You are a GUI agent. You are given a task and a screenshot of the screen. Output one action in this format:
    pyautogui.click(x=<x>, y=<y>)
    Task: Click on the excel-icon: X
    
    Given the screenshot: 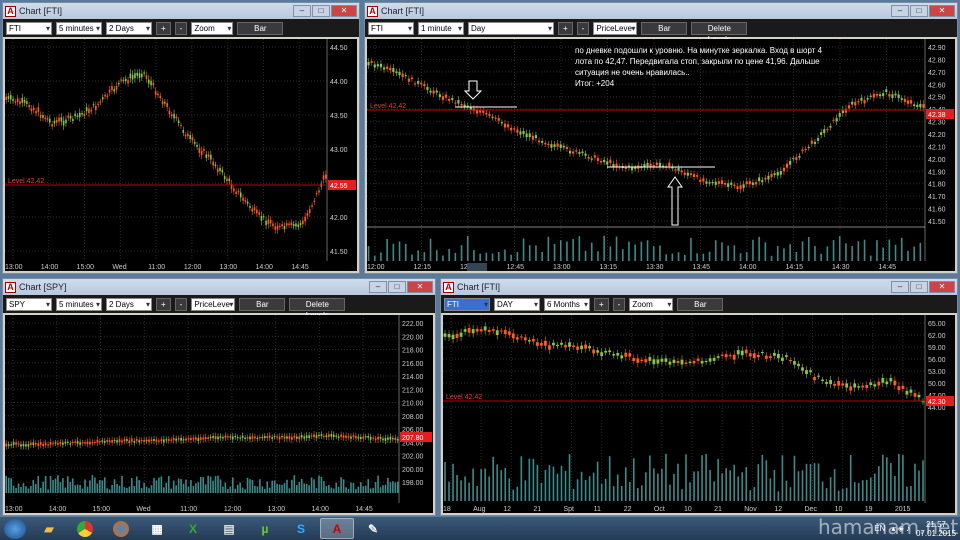 What is the action you would take?
    pyautogui.click(x=193, y=528)
    